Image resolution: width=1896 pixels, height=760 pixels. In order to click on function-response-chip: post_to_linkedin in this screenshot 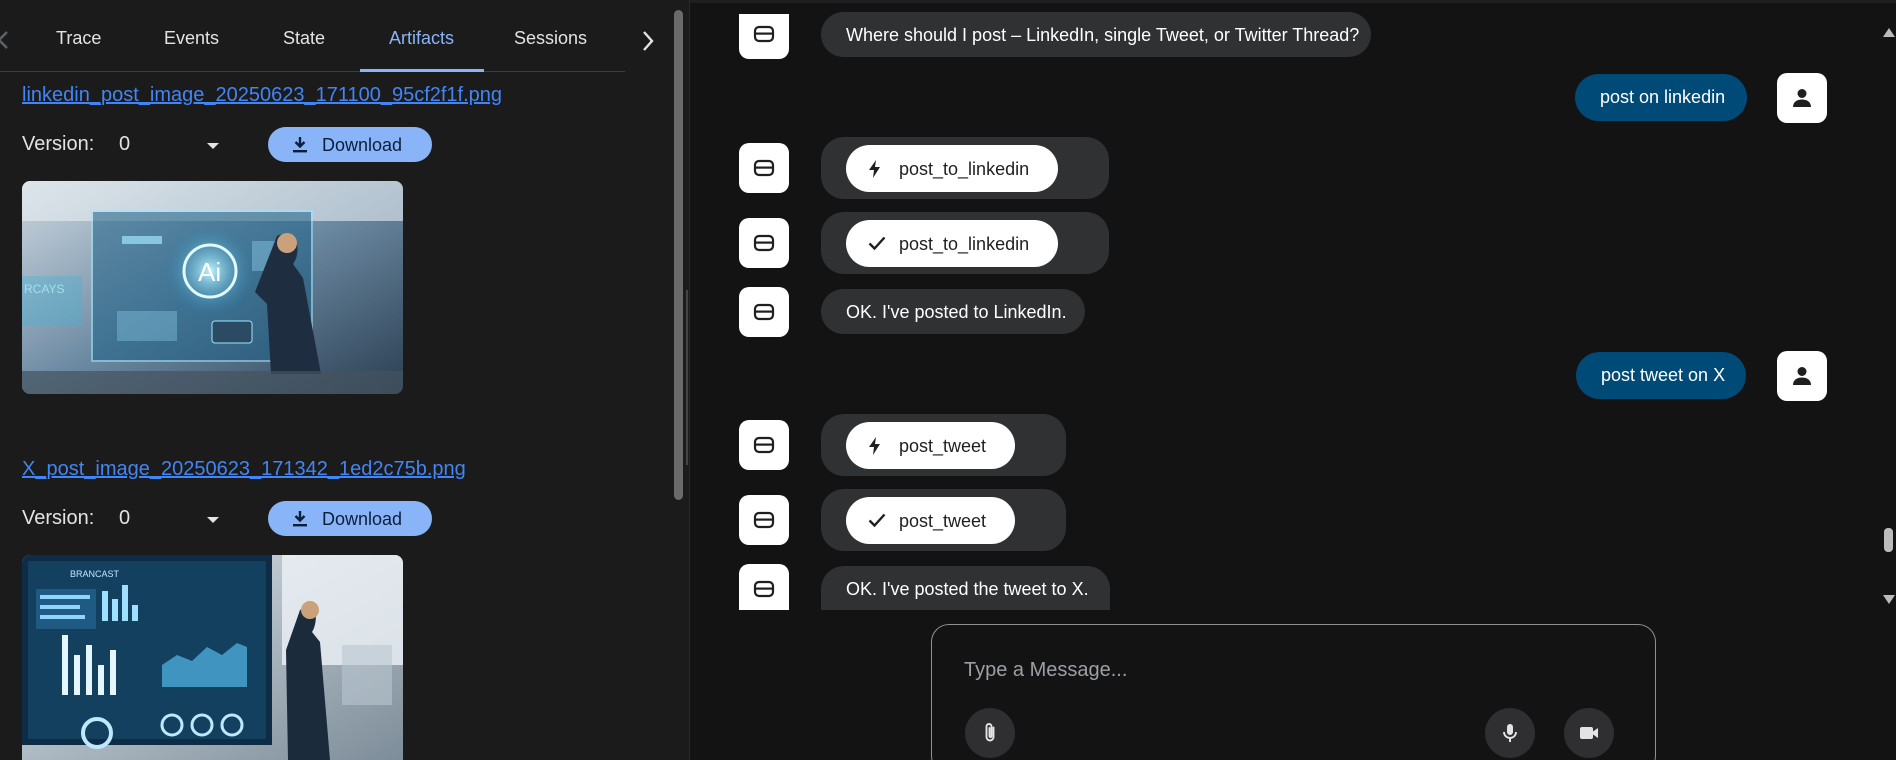, I will do `click(952, 243)`.